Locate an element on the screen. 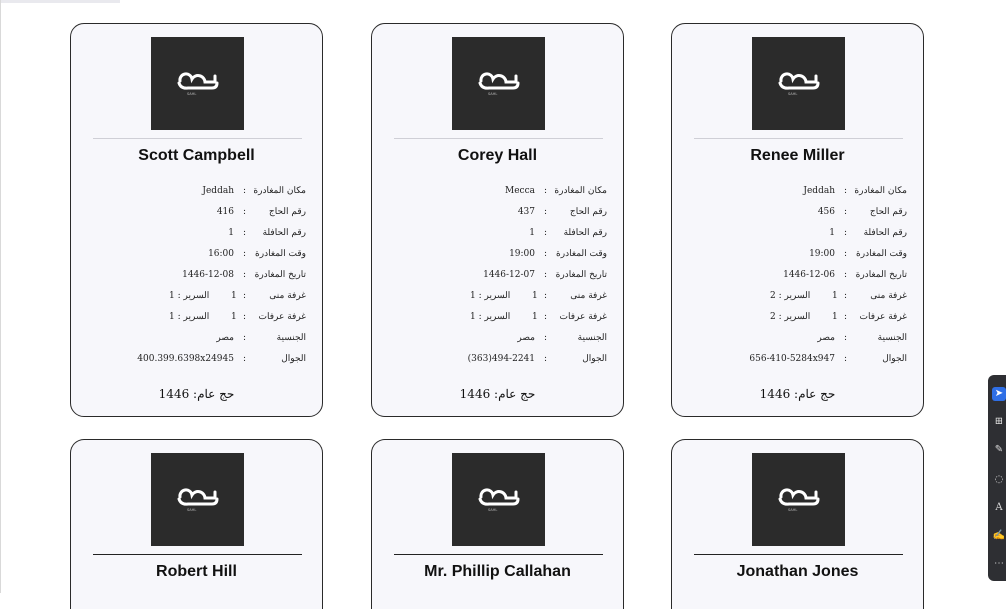  field-row: الجوال: (363)494-2241 is located at coordinates (497, 361).